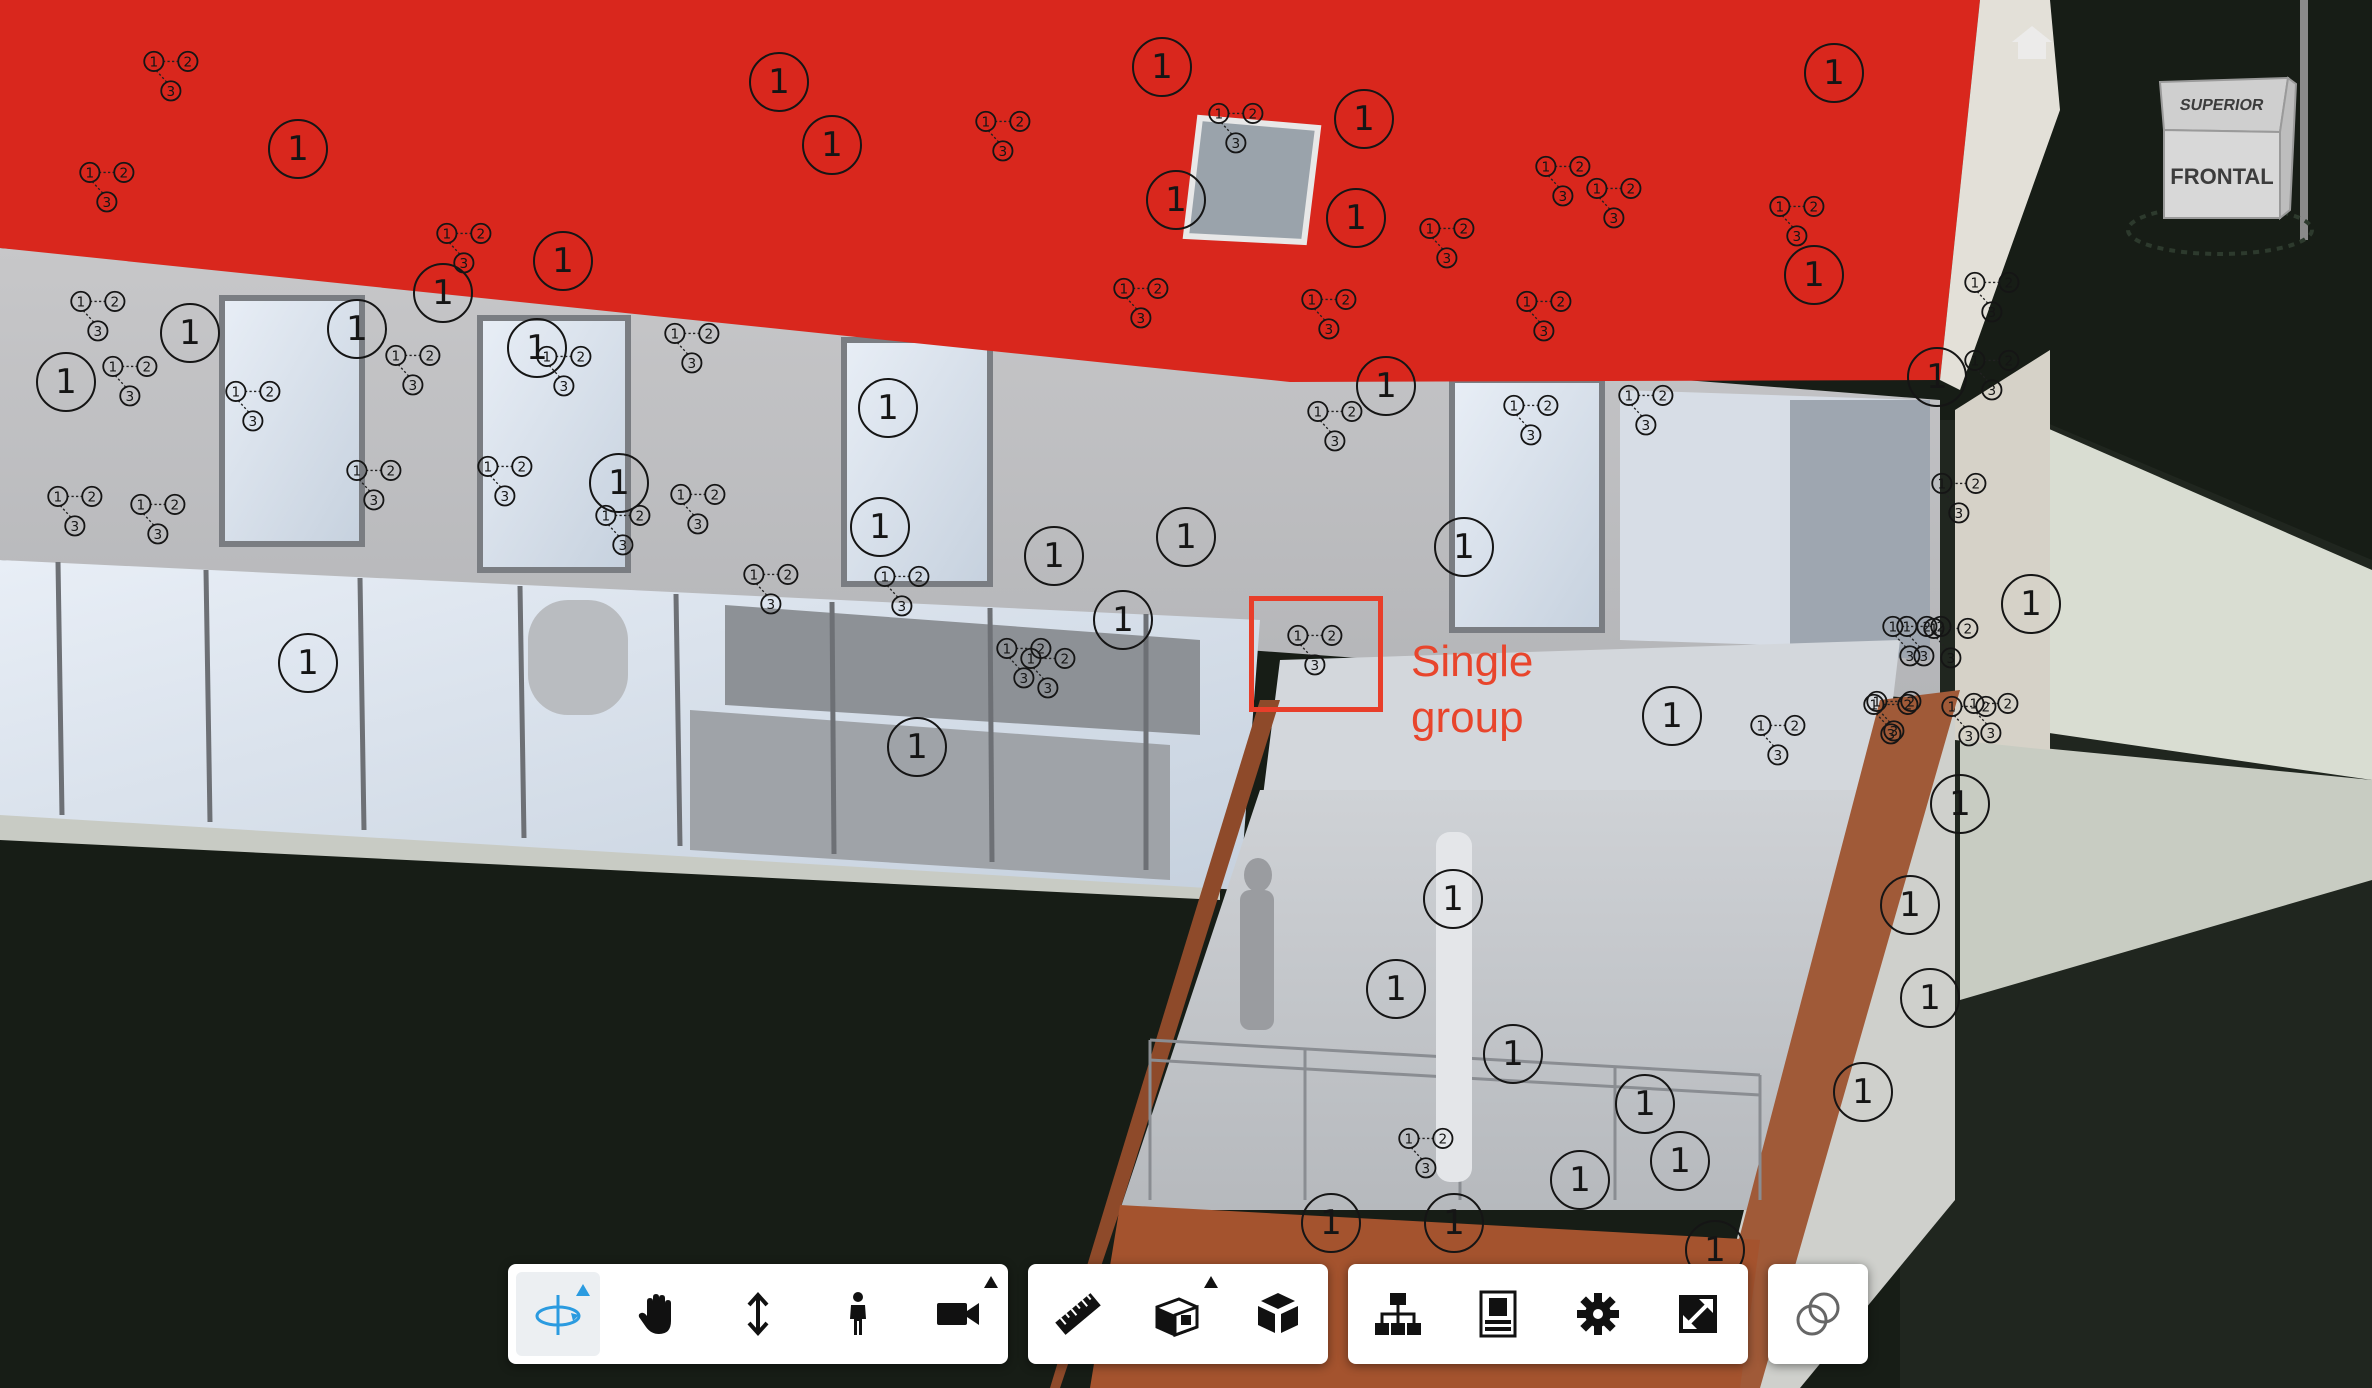 This screenshot has width=2372, height=1388. What do you see at coordinates (558, 1314) in the screenshot?
I see `orbit-tool-button` at bounding box center [558, 1314].